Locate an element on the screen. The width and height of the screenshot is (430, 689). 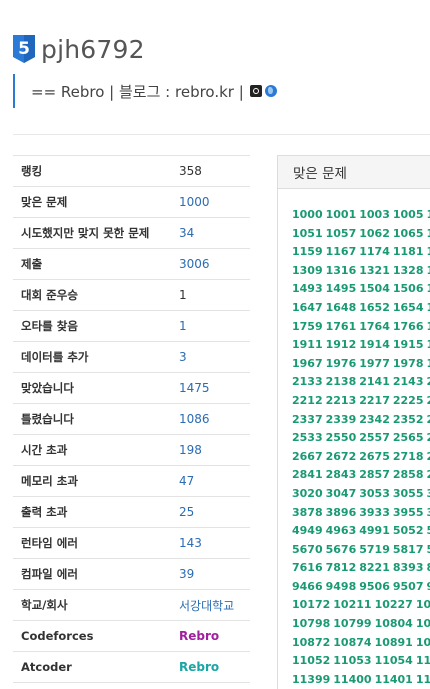
problem-link: 10227 is located at coordinates (394, 605).